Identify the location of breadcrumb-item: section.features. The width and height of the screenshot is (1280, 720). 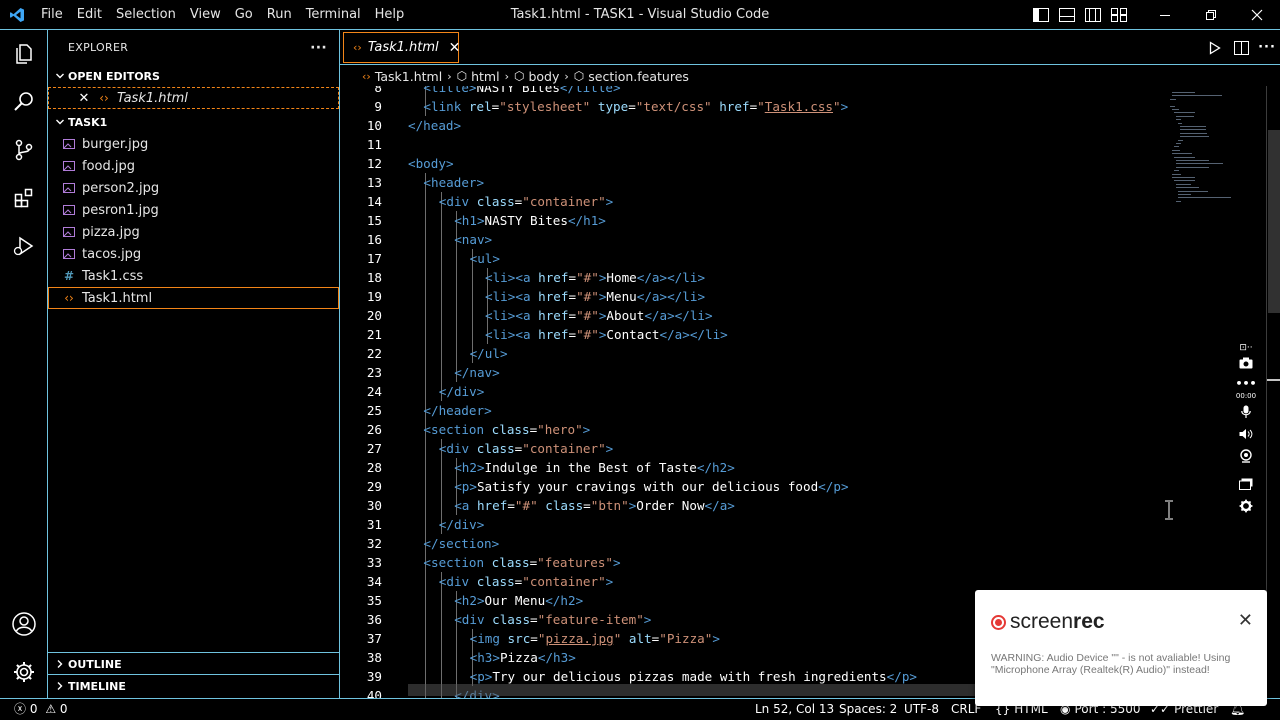
(638, 76).